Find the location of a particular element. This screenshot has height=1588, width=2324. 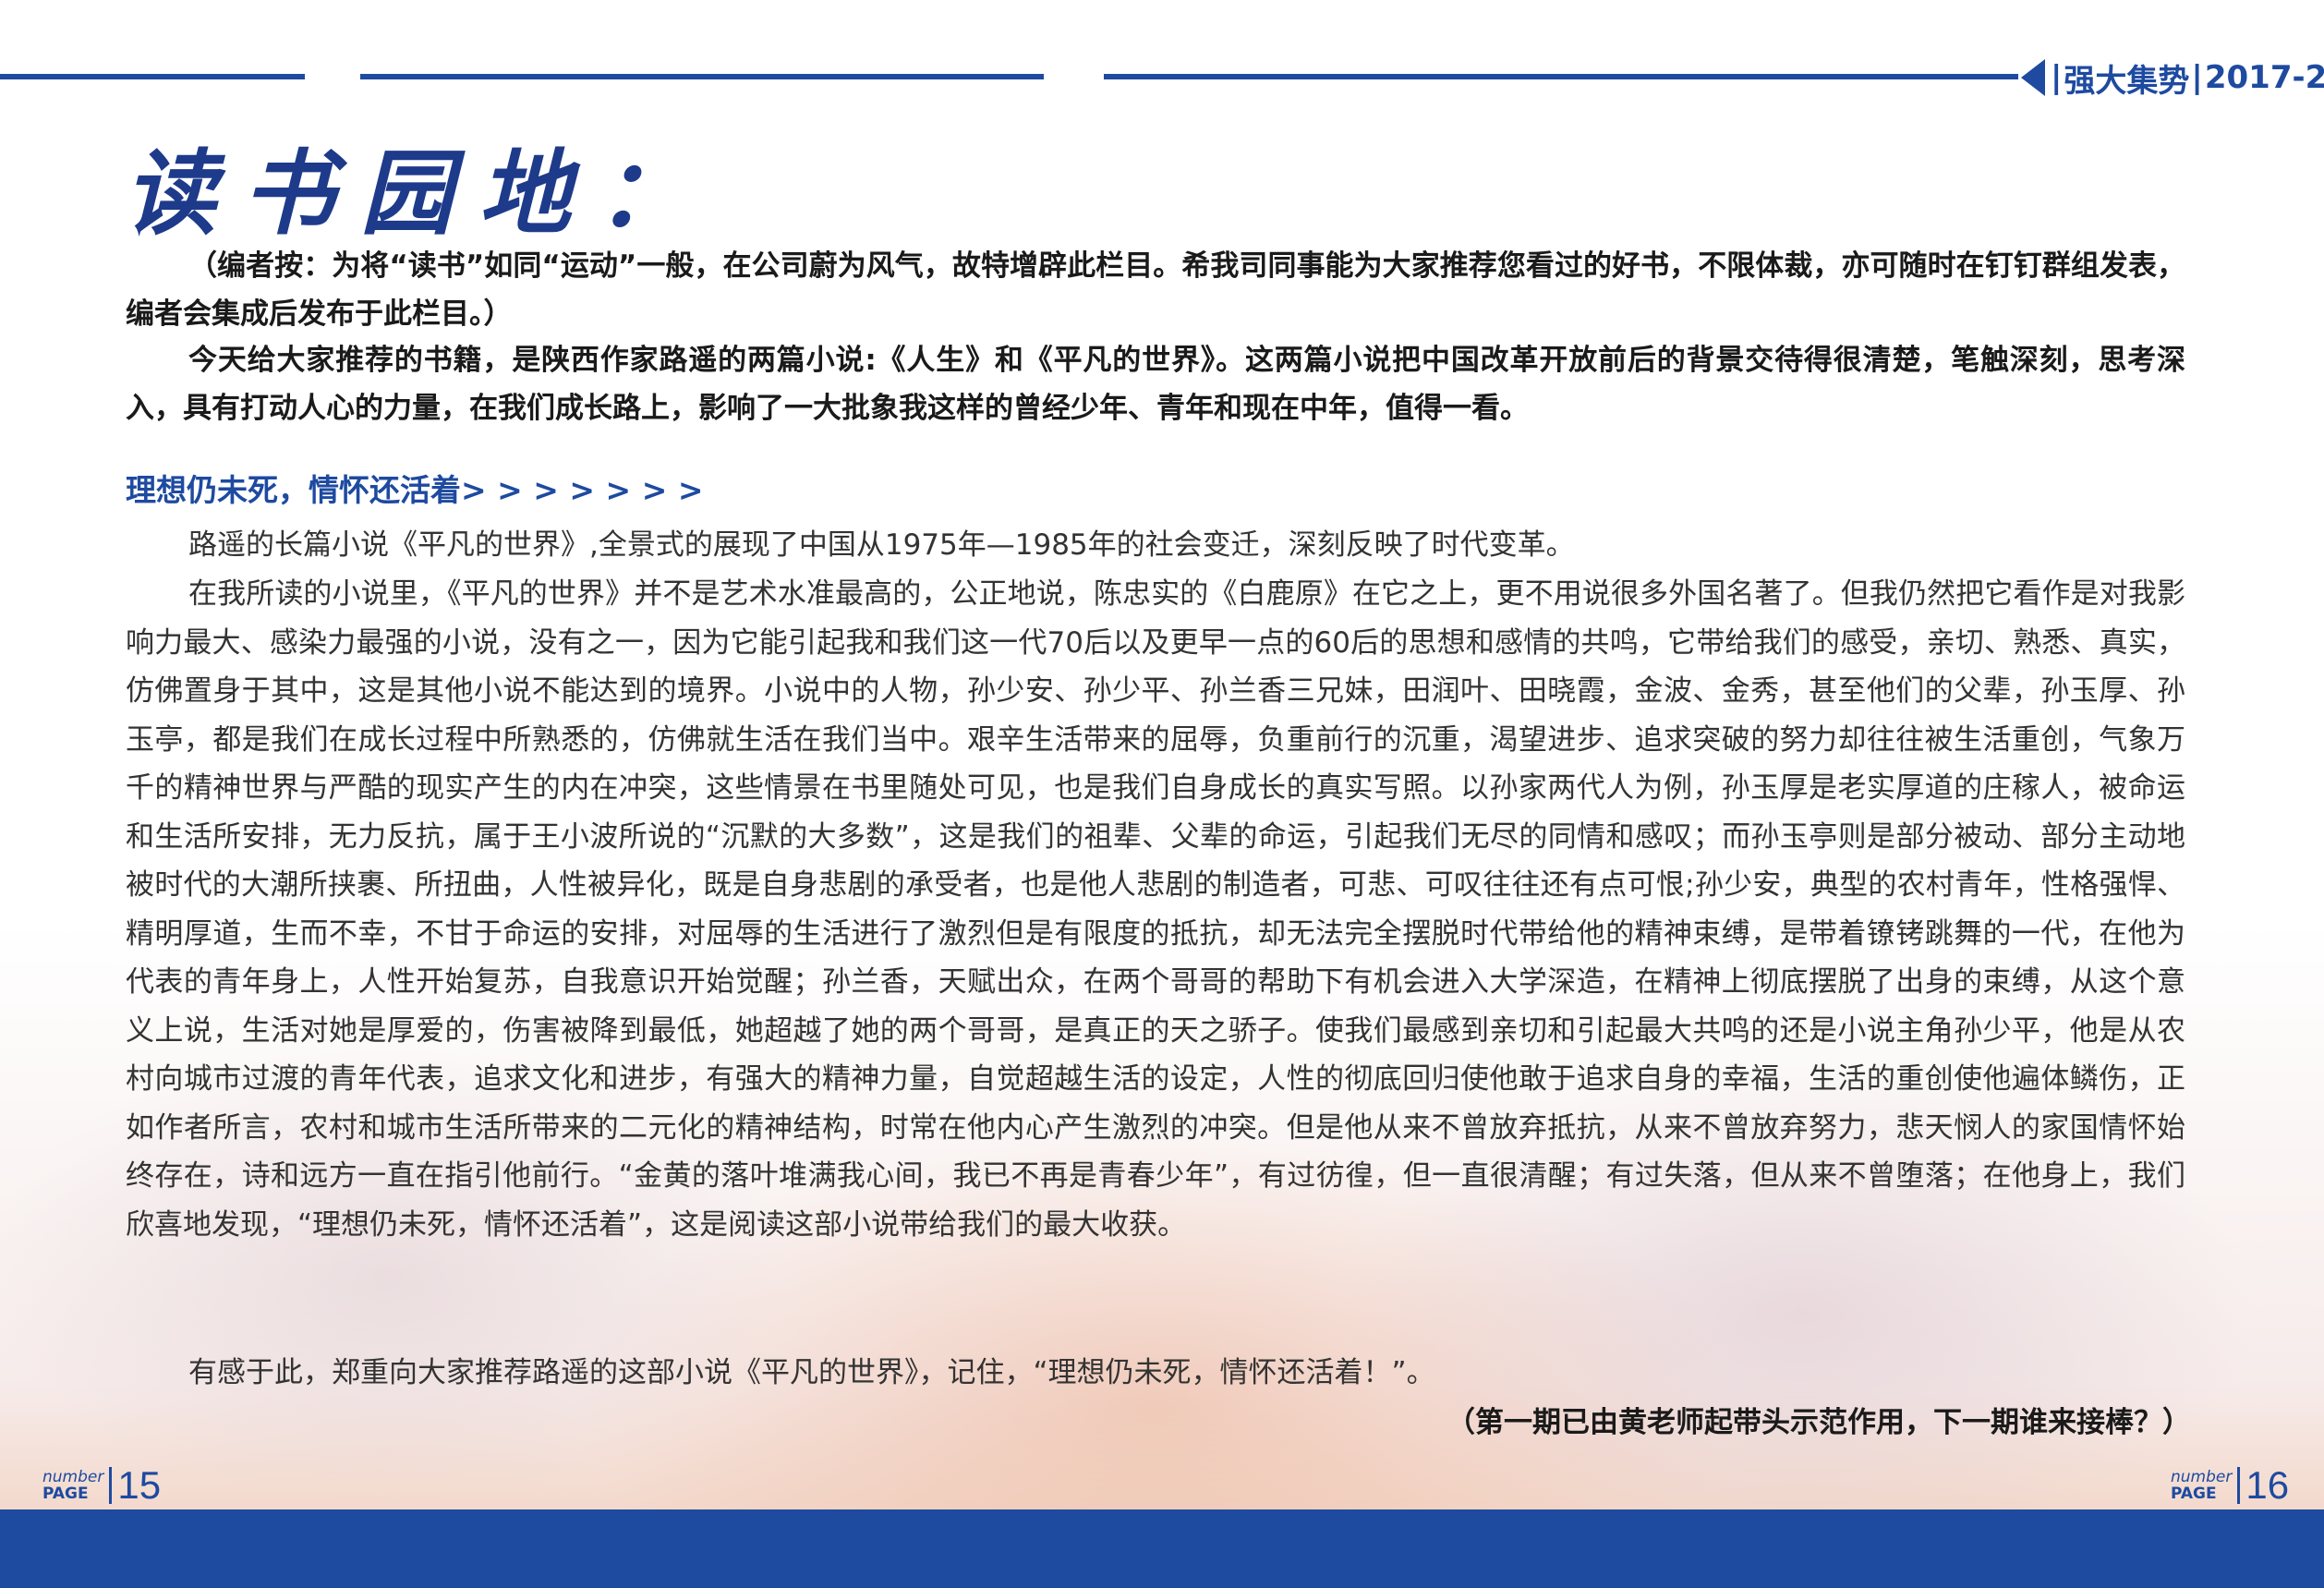

footer-band is located at coordinates (1162, 1548).